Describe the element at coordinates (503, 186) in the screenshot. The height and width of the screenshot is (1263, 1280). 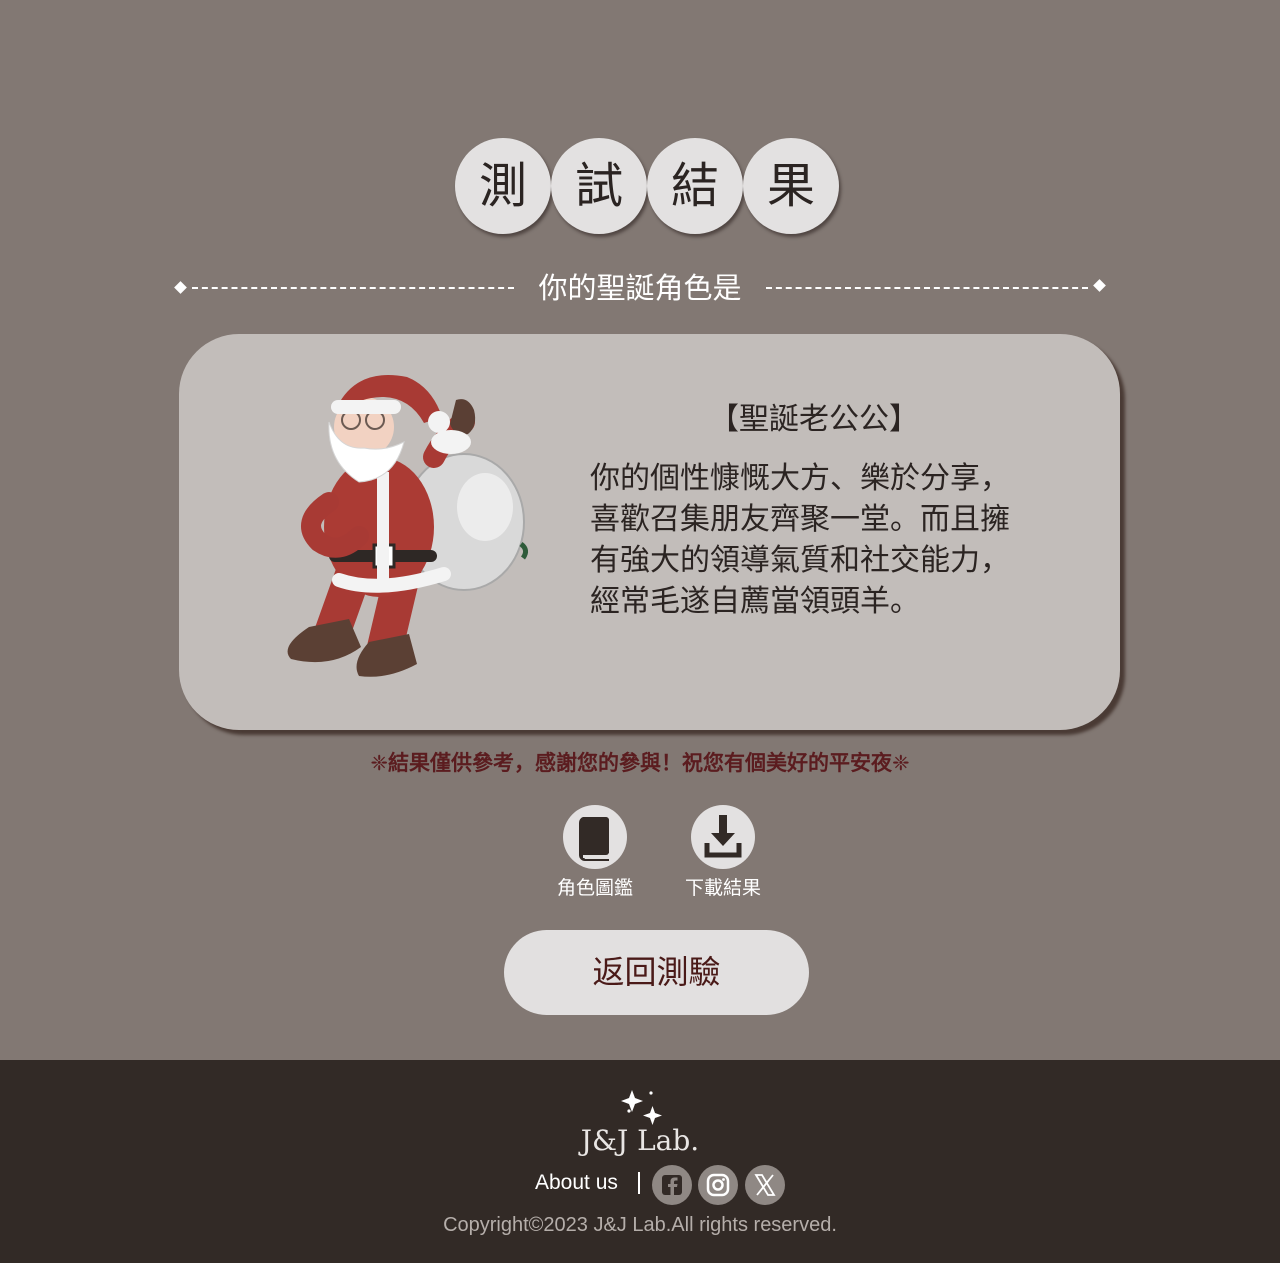
I see `title-char: 測` at that location.